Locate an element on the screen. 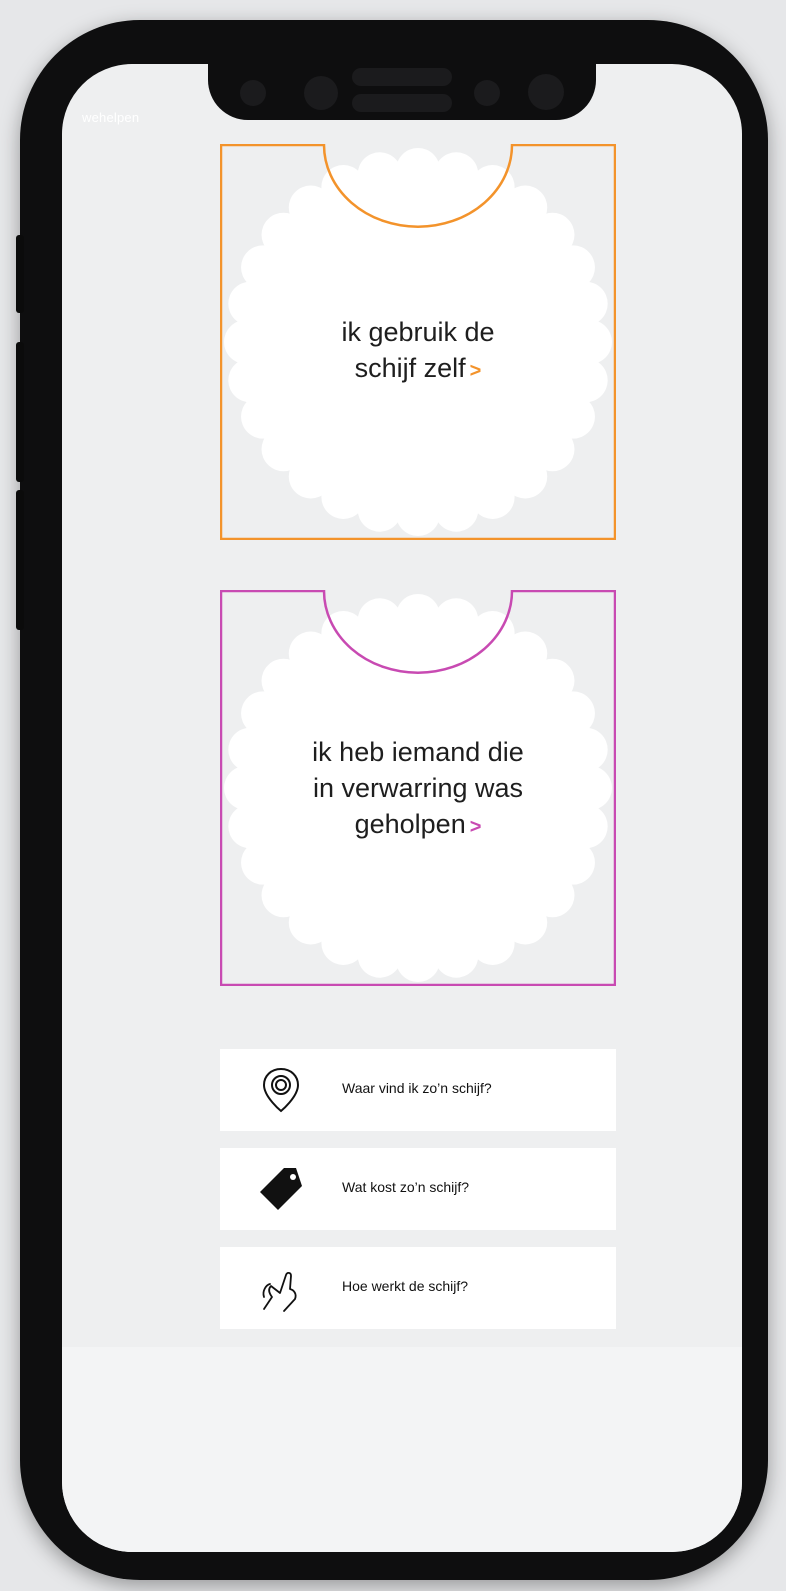  link-label: Wat kost zo’n schijf? is located at coordinates (406, 1187).